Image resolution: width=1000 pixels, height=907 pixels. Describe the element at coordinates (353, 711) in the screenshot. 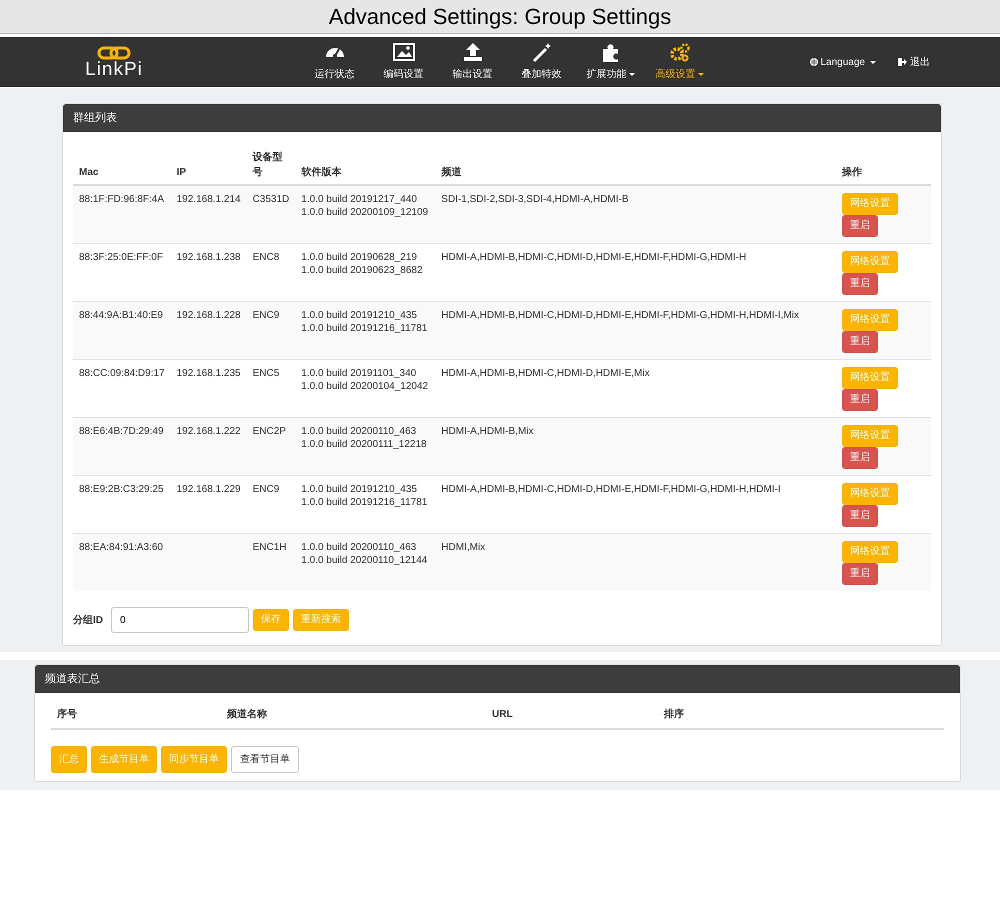

I see `column-header: 频道名称` at that location.